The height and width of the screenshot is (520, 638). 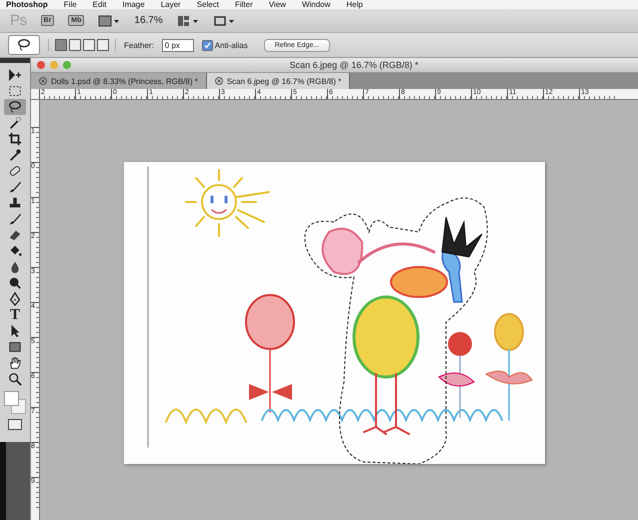 I want to click on menu-item: Layer, so click(x=170, y=4).